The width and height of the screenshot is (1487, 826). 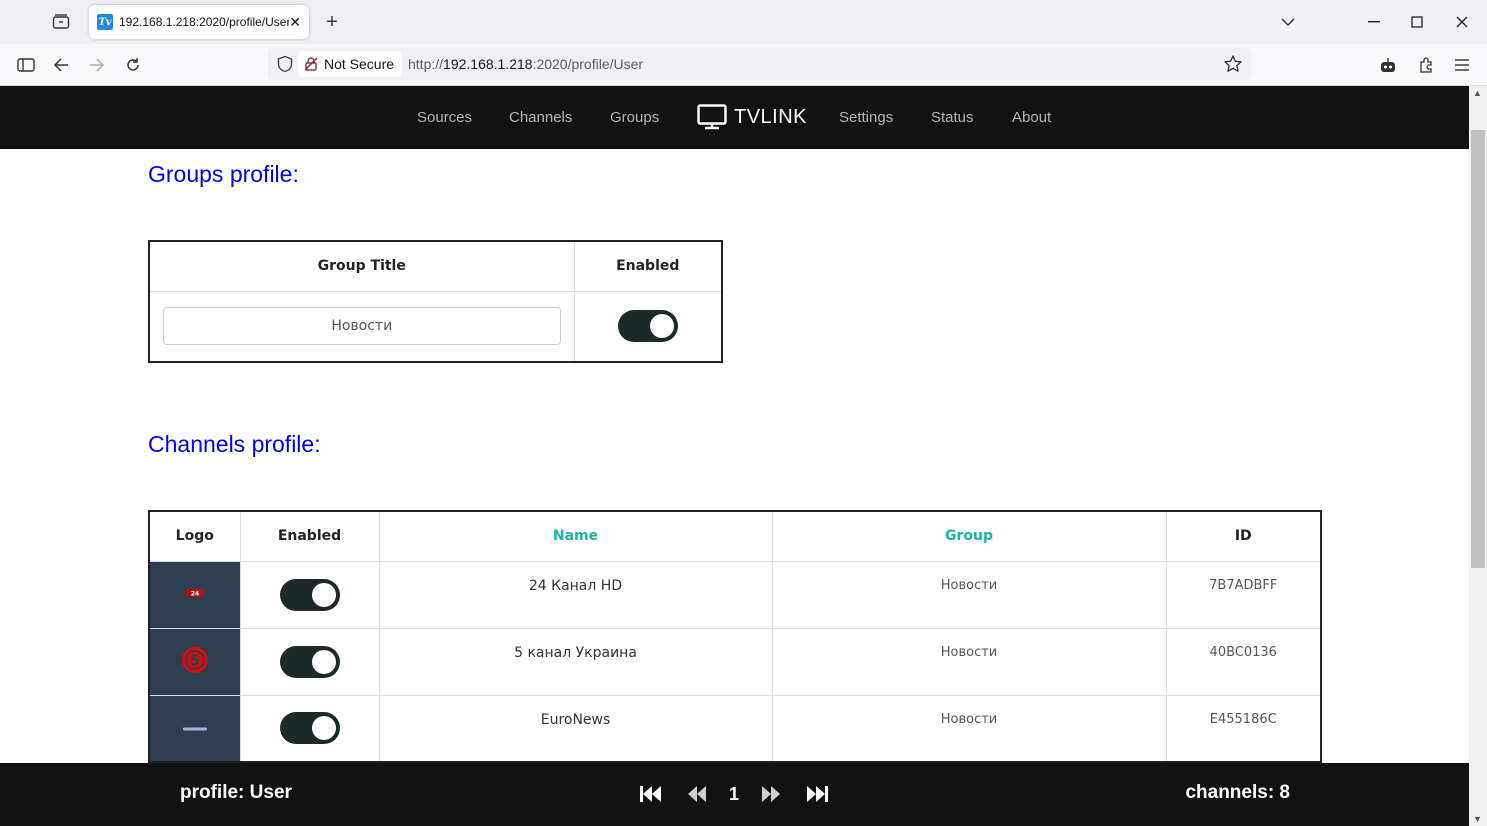 I want to click on nav-channels: Channels, so click(x=540, y=117).